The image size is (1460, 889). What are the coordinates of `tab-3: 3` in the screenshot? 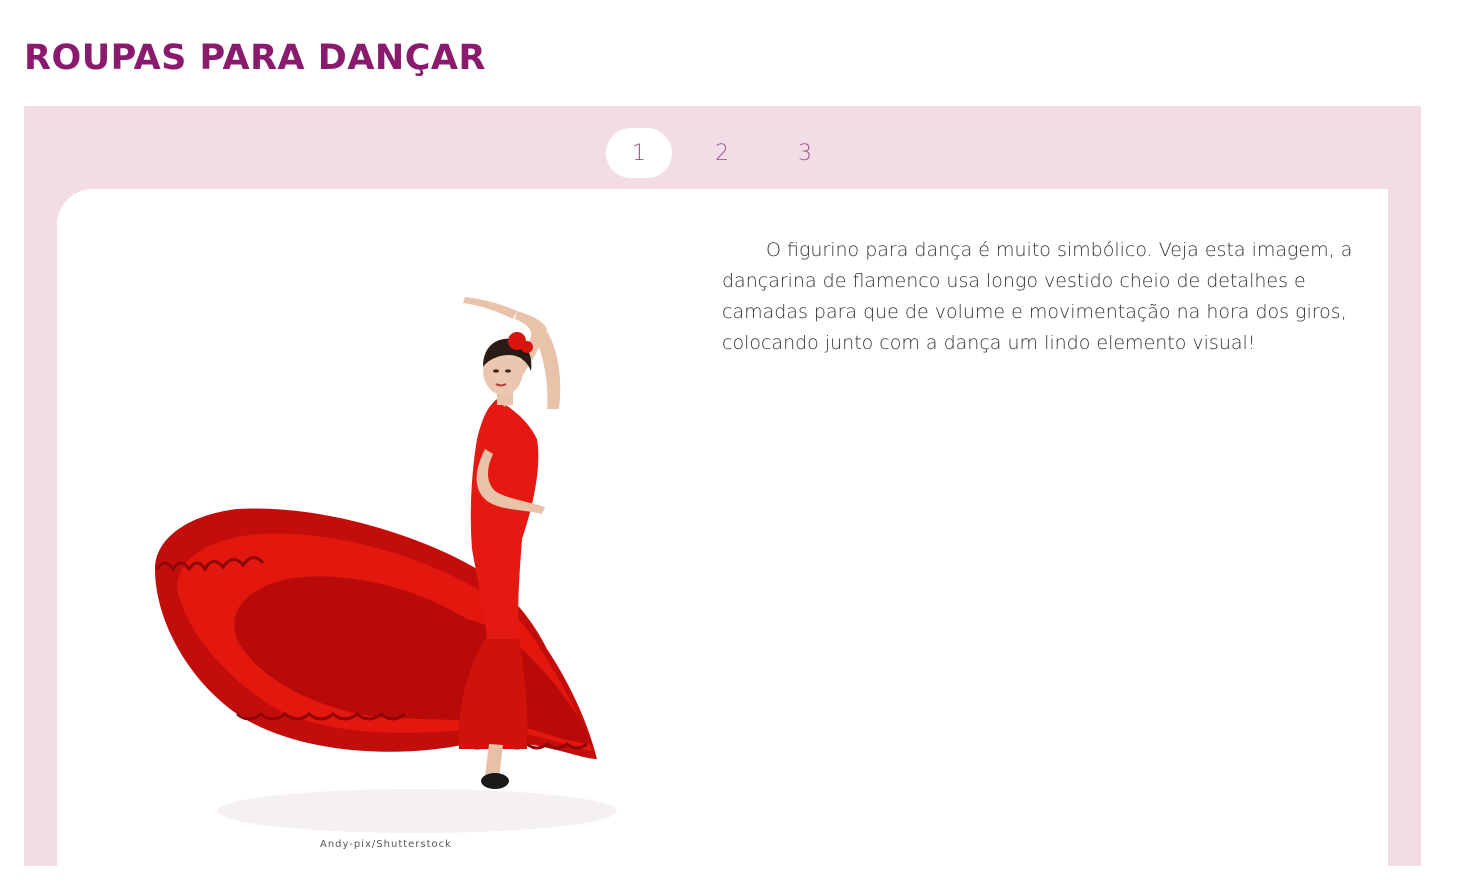 It's located at (805, 153).